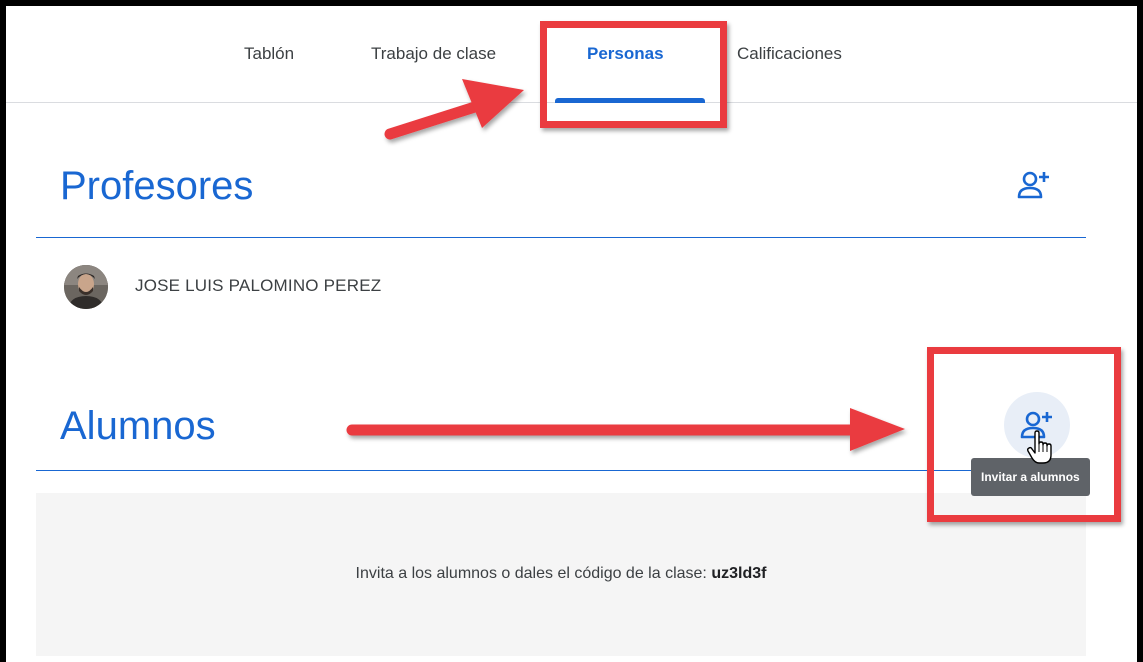 The image size is (1143, 662). Describe the element at coordinates (454, 109) in the screenshot. I see `arrow-to-personas-tab` at that location.